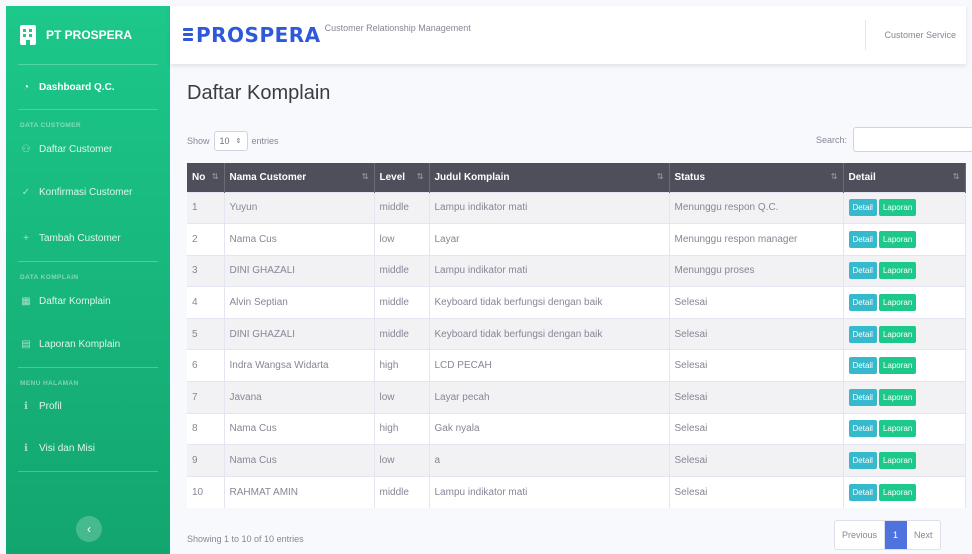 The image size is (972, 554). I want to click on sidebar-divider, so click(88, 471).